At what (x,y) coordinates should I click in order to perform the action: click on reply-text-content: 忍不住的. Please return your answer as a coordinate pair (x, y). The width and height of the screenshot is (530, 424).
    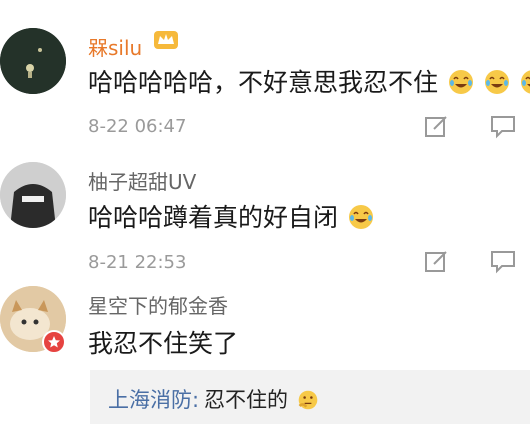
    Looking at the image, I should click on (246, 400).